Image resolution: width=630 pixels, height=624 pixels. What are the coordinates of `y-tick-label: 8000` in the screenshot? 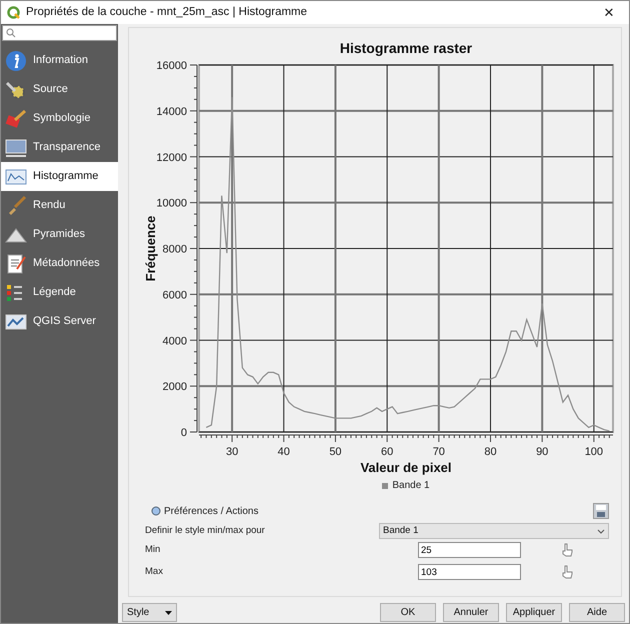 It's located at (174, 250).